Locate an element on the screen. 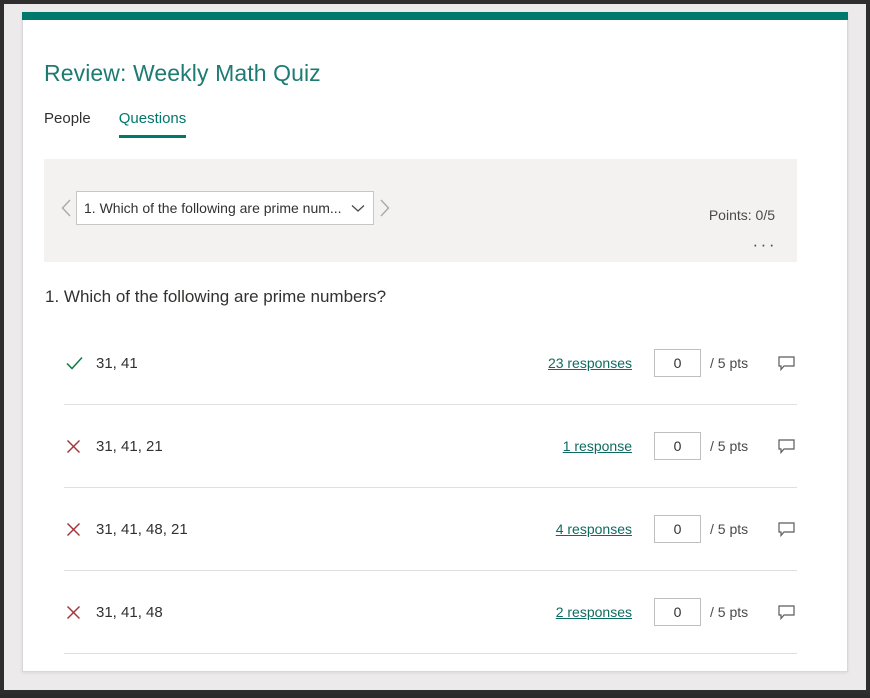  chevron-right-icon is located at coordinates (384, 208).